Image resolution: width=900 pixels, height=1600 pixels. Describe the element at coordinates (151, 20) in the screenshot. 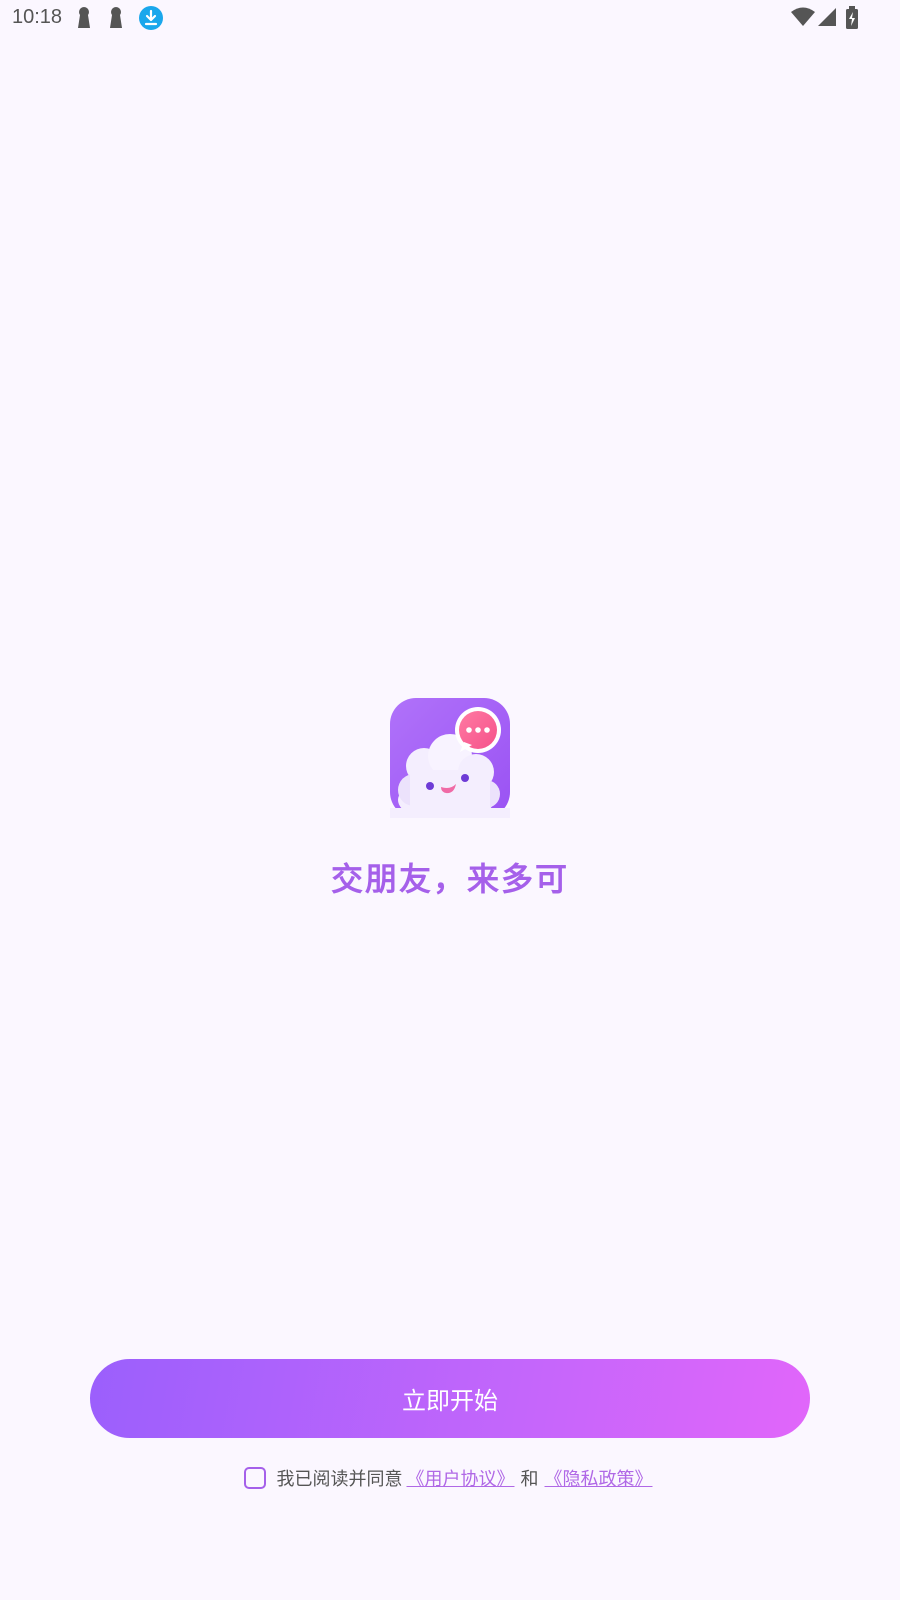

I see `download-icon` at that location.